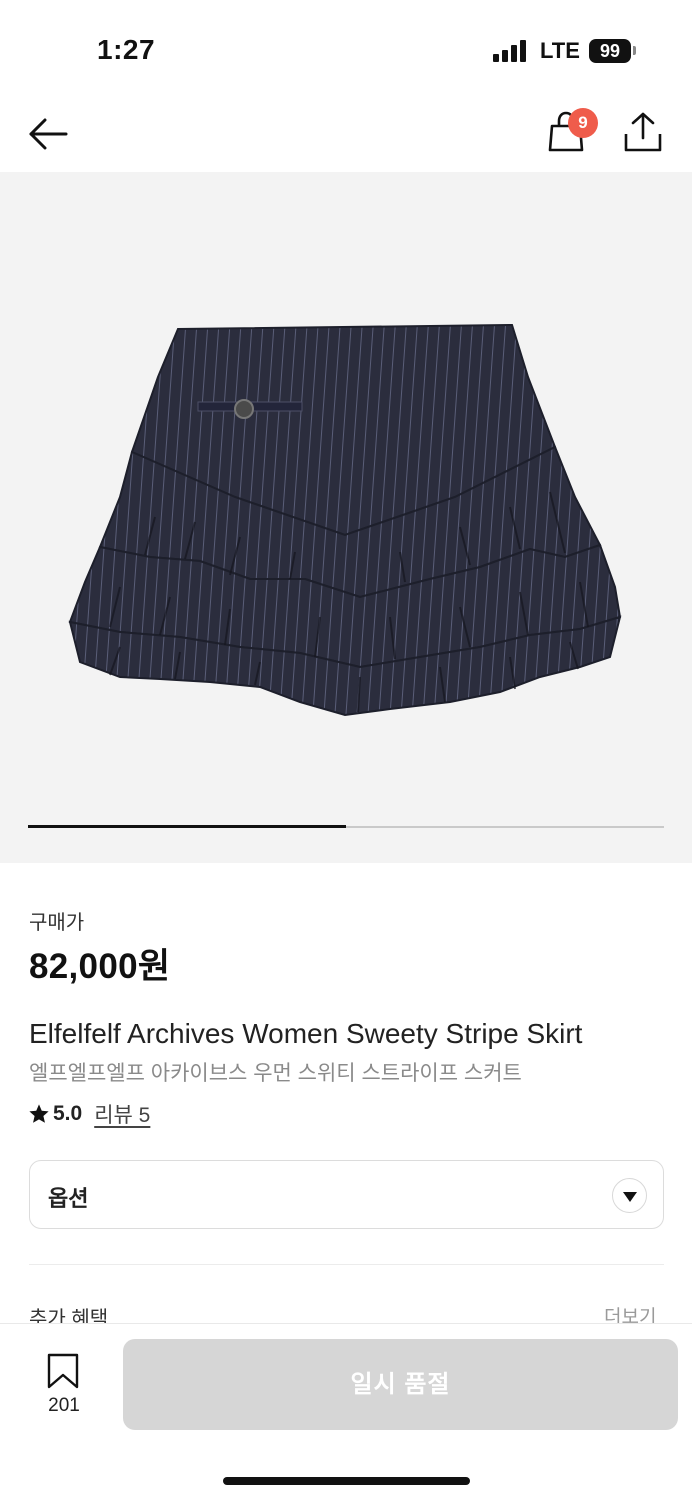 The image size is (692, 1500). What do you see at coordinates (346, 1264) in the screenshot?
I see `divider` at bounding box center [346, 1264].